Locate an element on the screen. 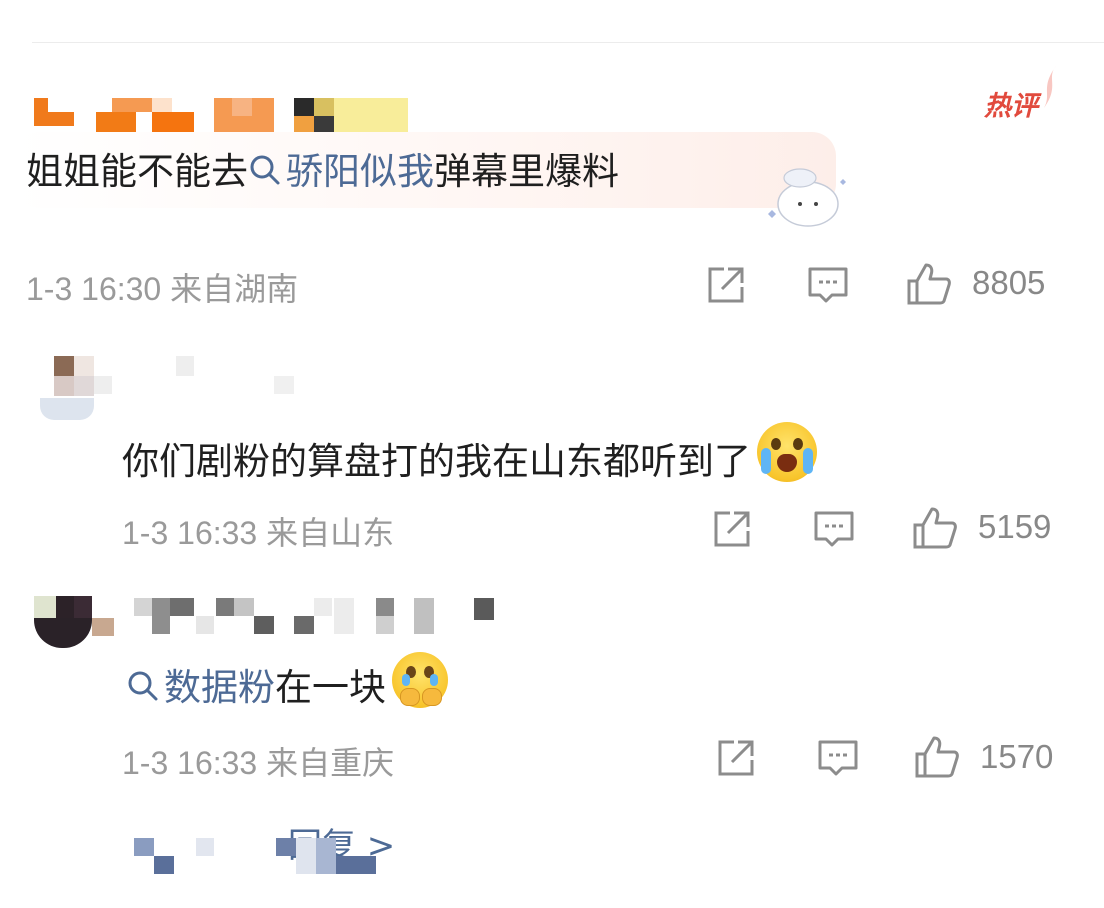  like-count: 1570 is located at coordinates (1017, 756).